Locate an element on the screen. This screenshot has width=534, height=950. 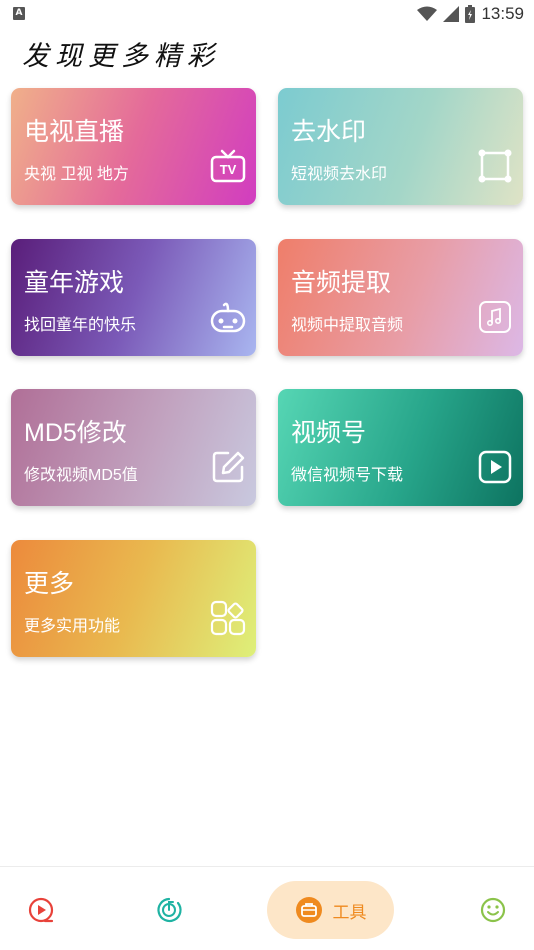
card-title: 更多 is located at coordinates (49, 584).